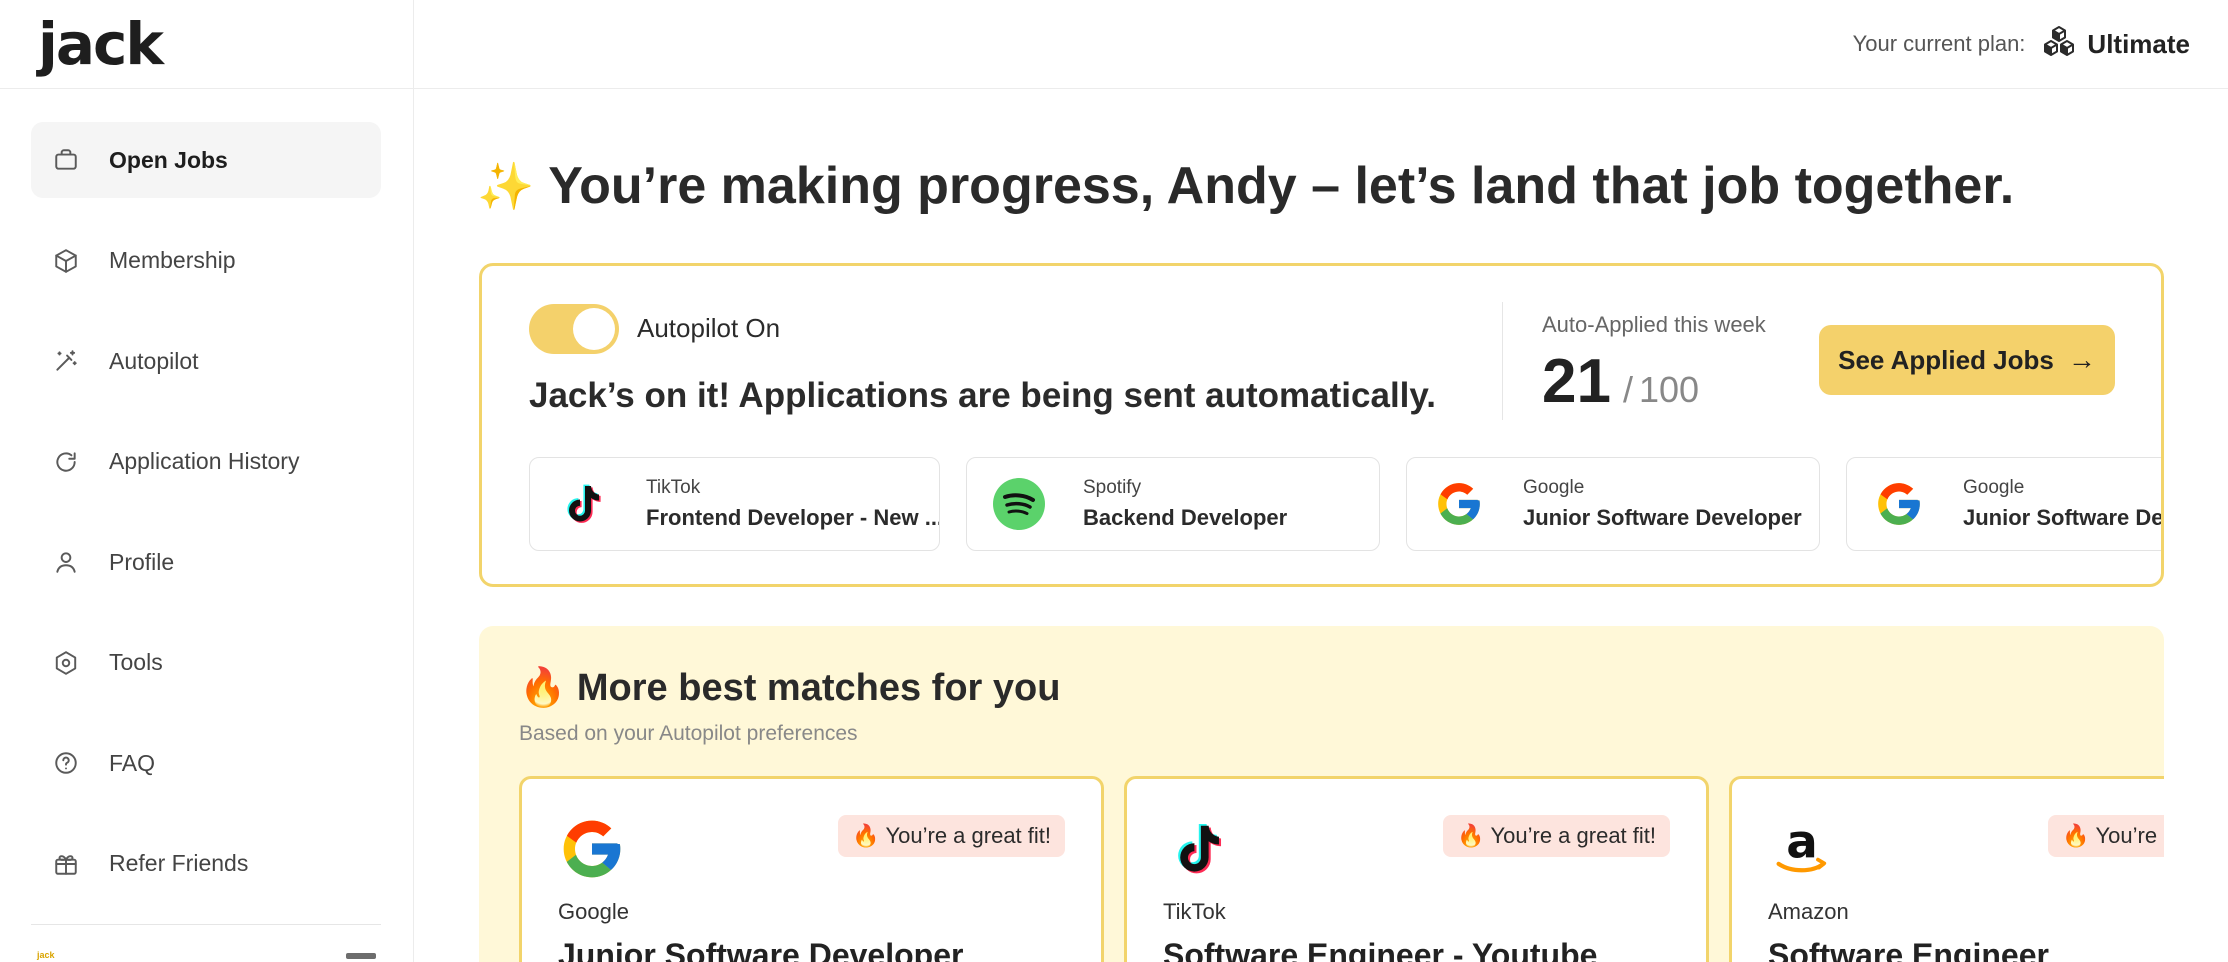 The image size is (2228, 962). I want to click on match-title: Software Engineer - Youtube, so click(1380, 949).